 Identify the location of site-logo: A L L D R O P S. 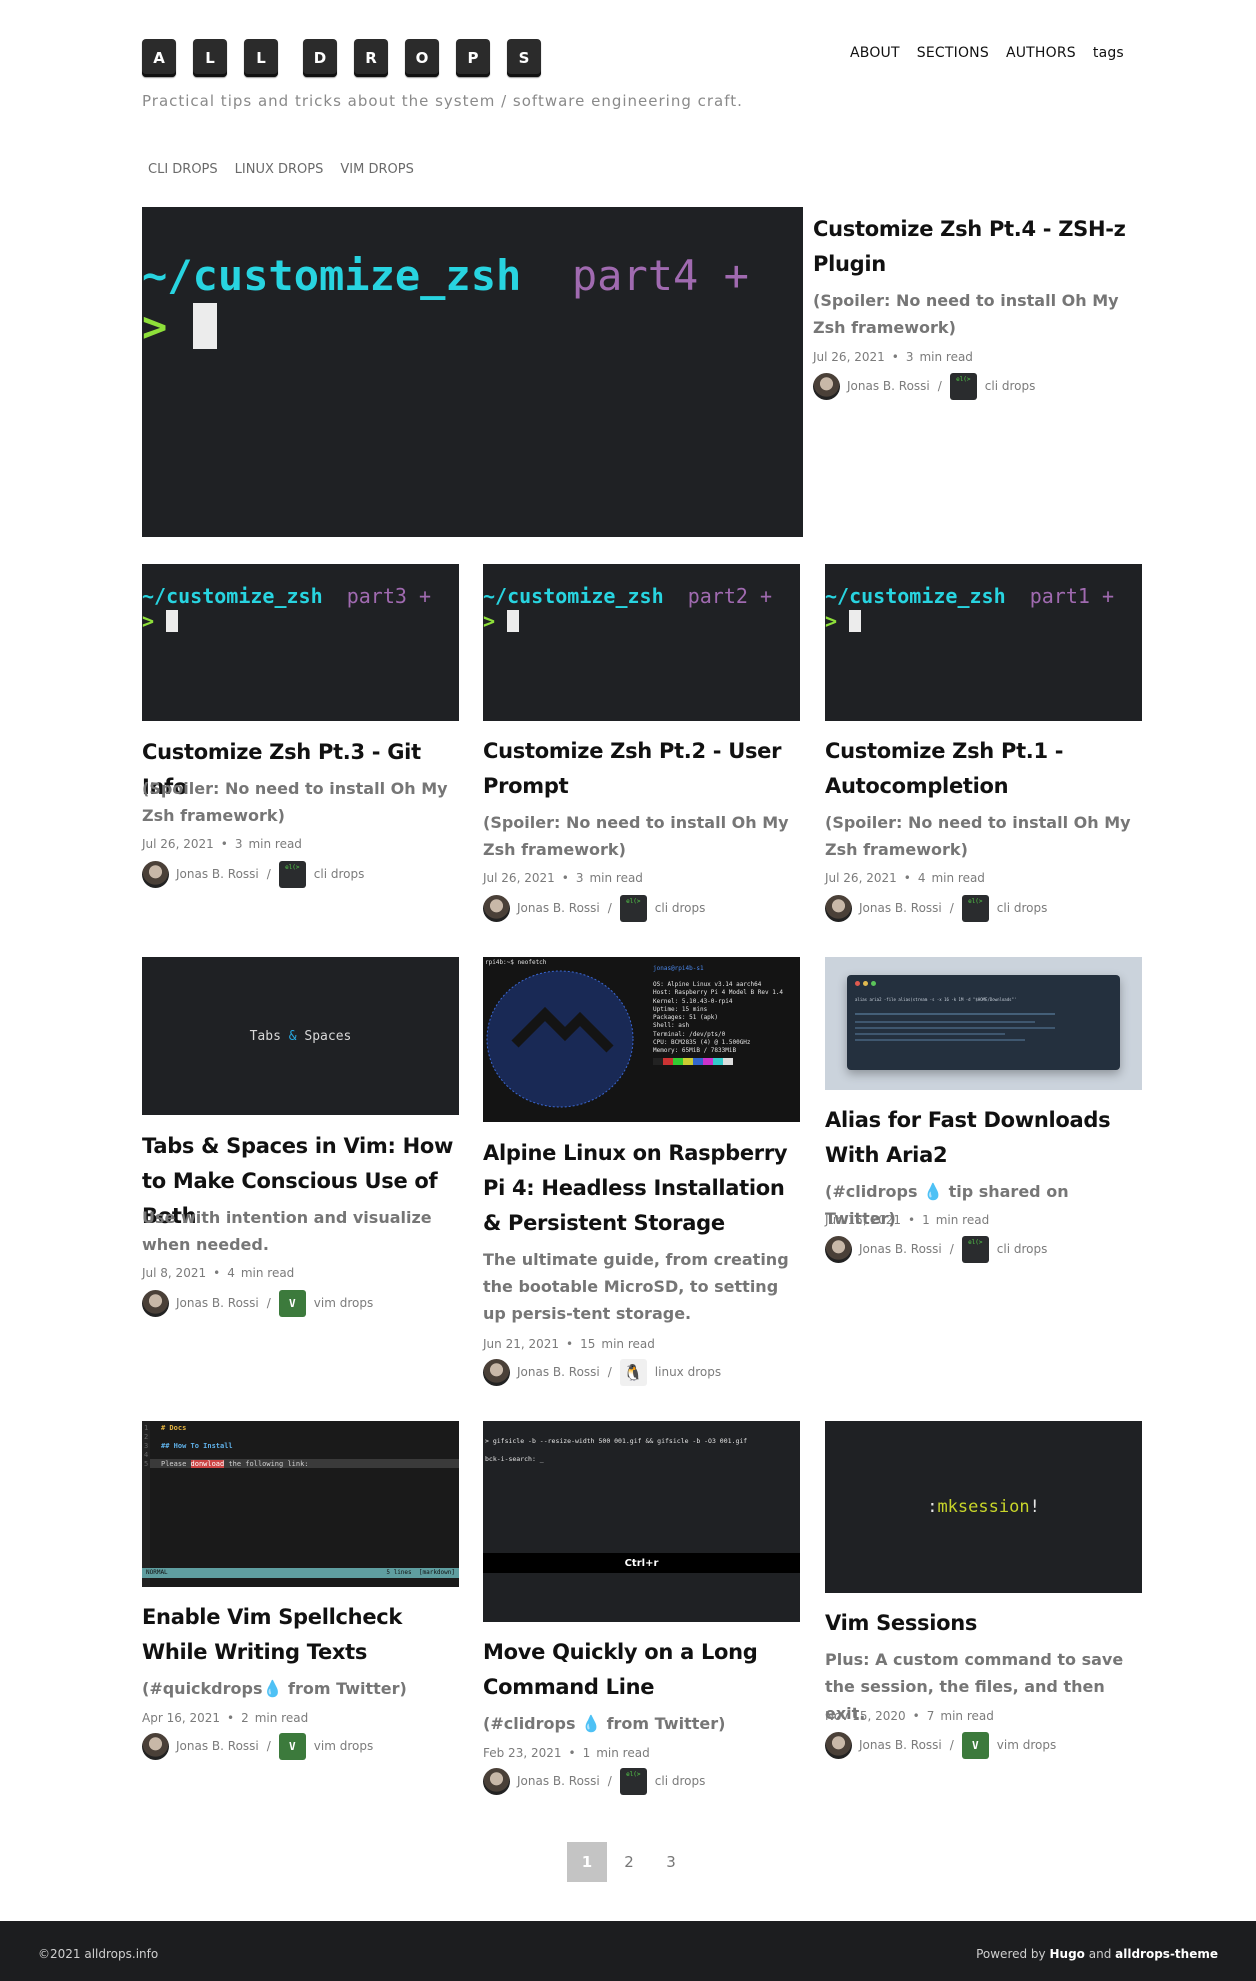
(350, 58).